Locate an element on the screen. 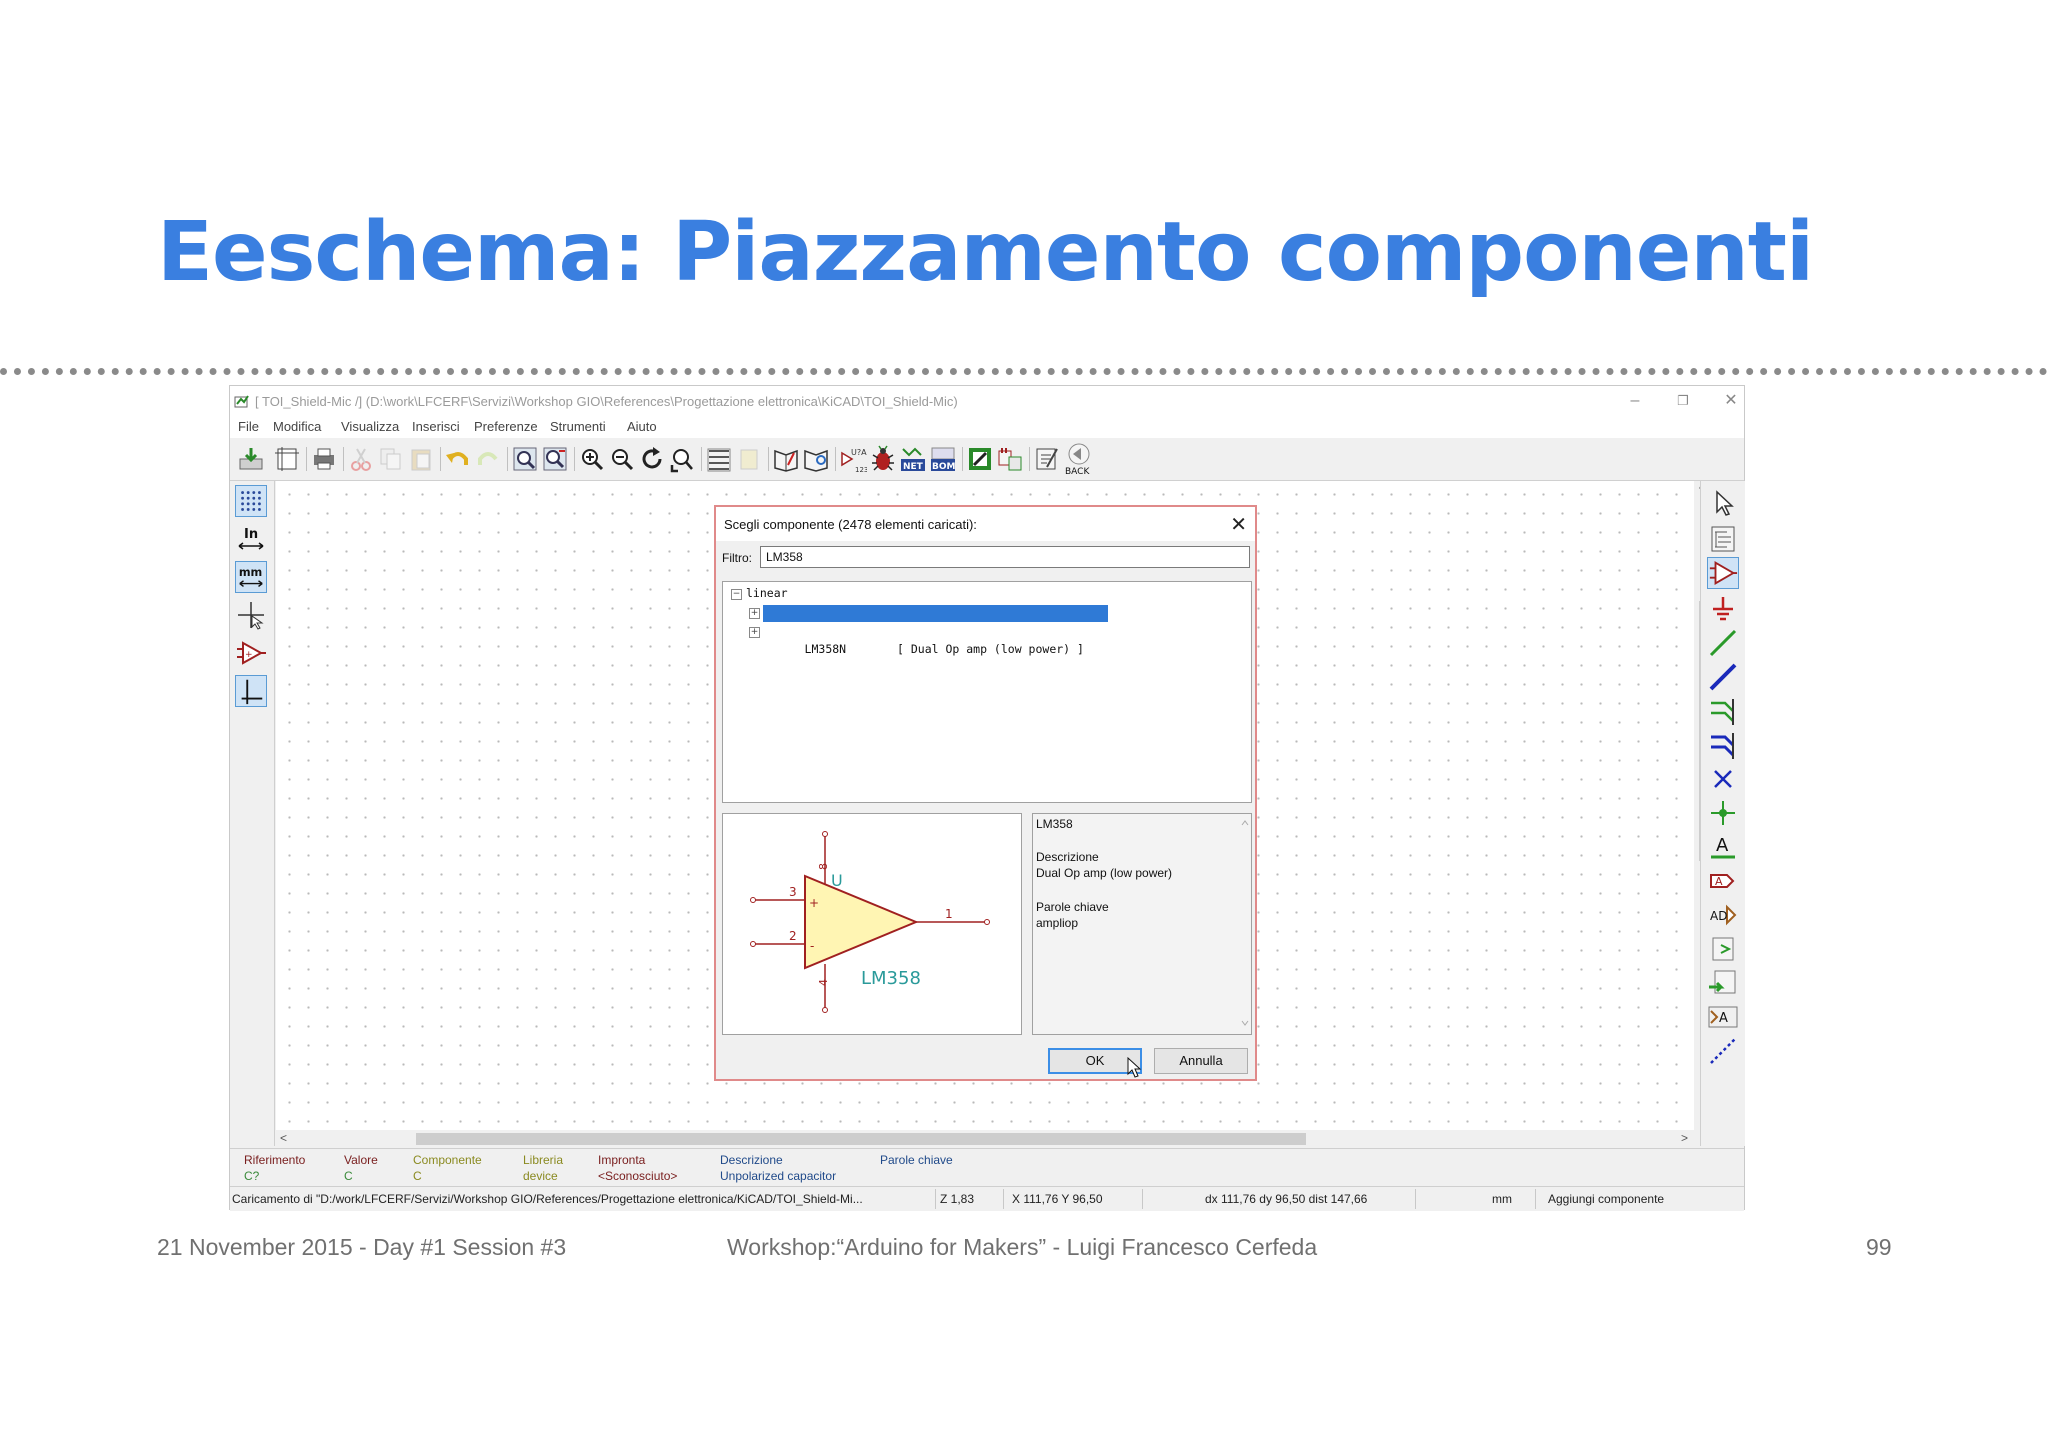 The image size is (2048, 1447). hierarchical-label-icon: AD is located at coordinates (1723, 915).